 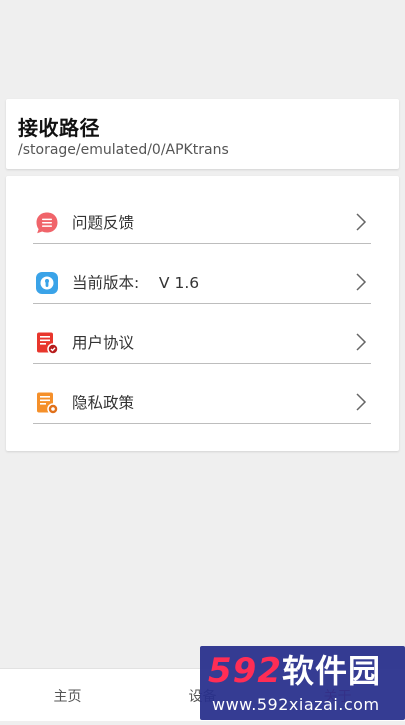 What do you see at coordinates (202, 333) in the screenshot?
I see `menu-item-user-agreement: 用户协议` at bounding box center [202, 333].